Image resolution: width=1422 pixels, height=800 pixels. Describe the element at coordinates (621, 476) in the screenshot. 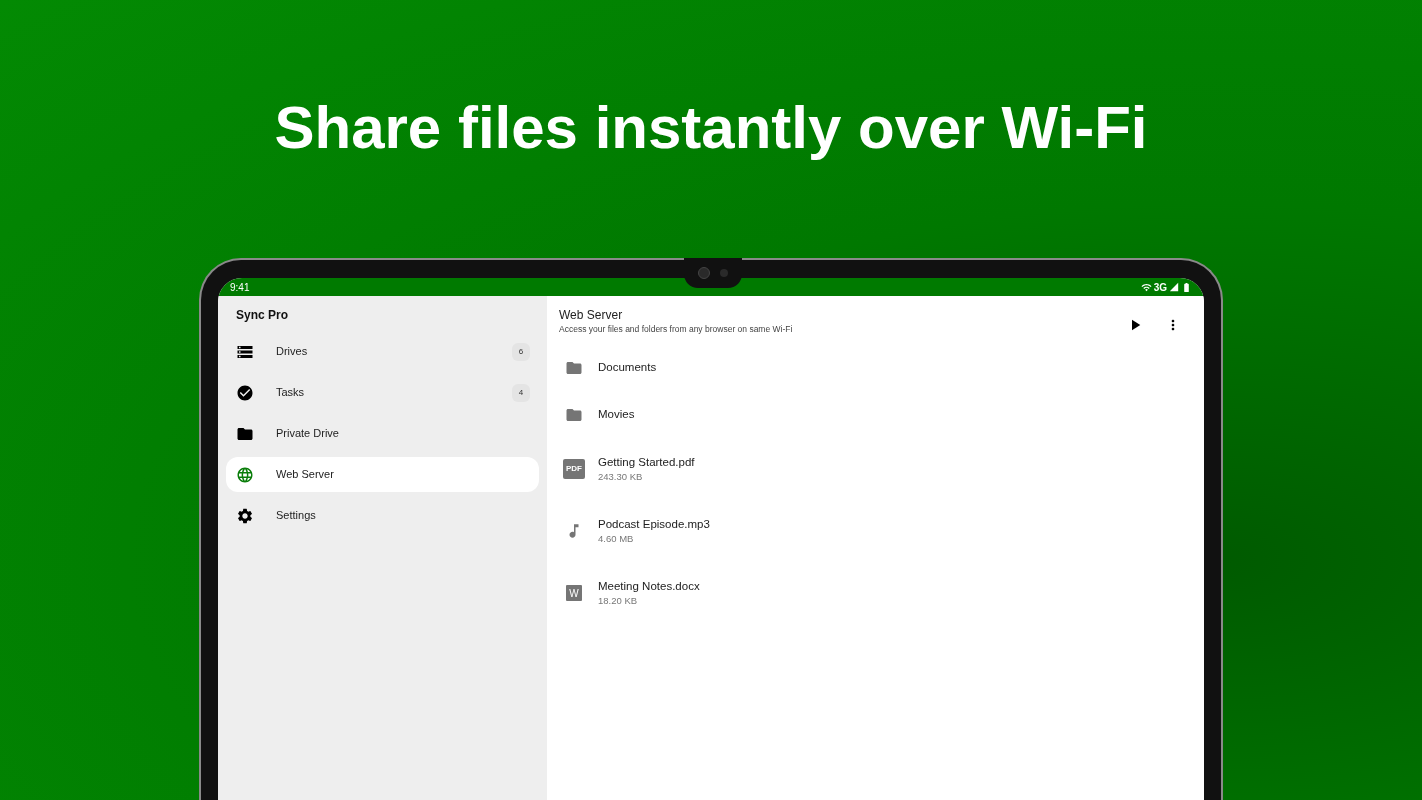

I see `file-size: 243.30 KB` at that location.